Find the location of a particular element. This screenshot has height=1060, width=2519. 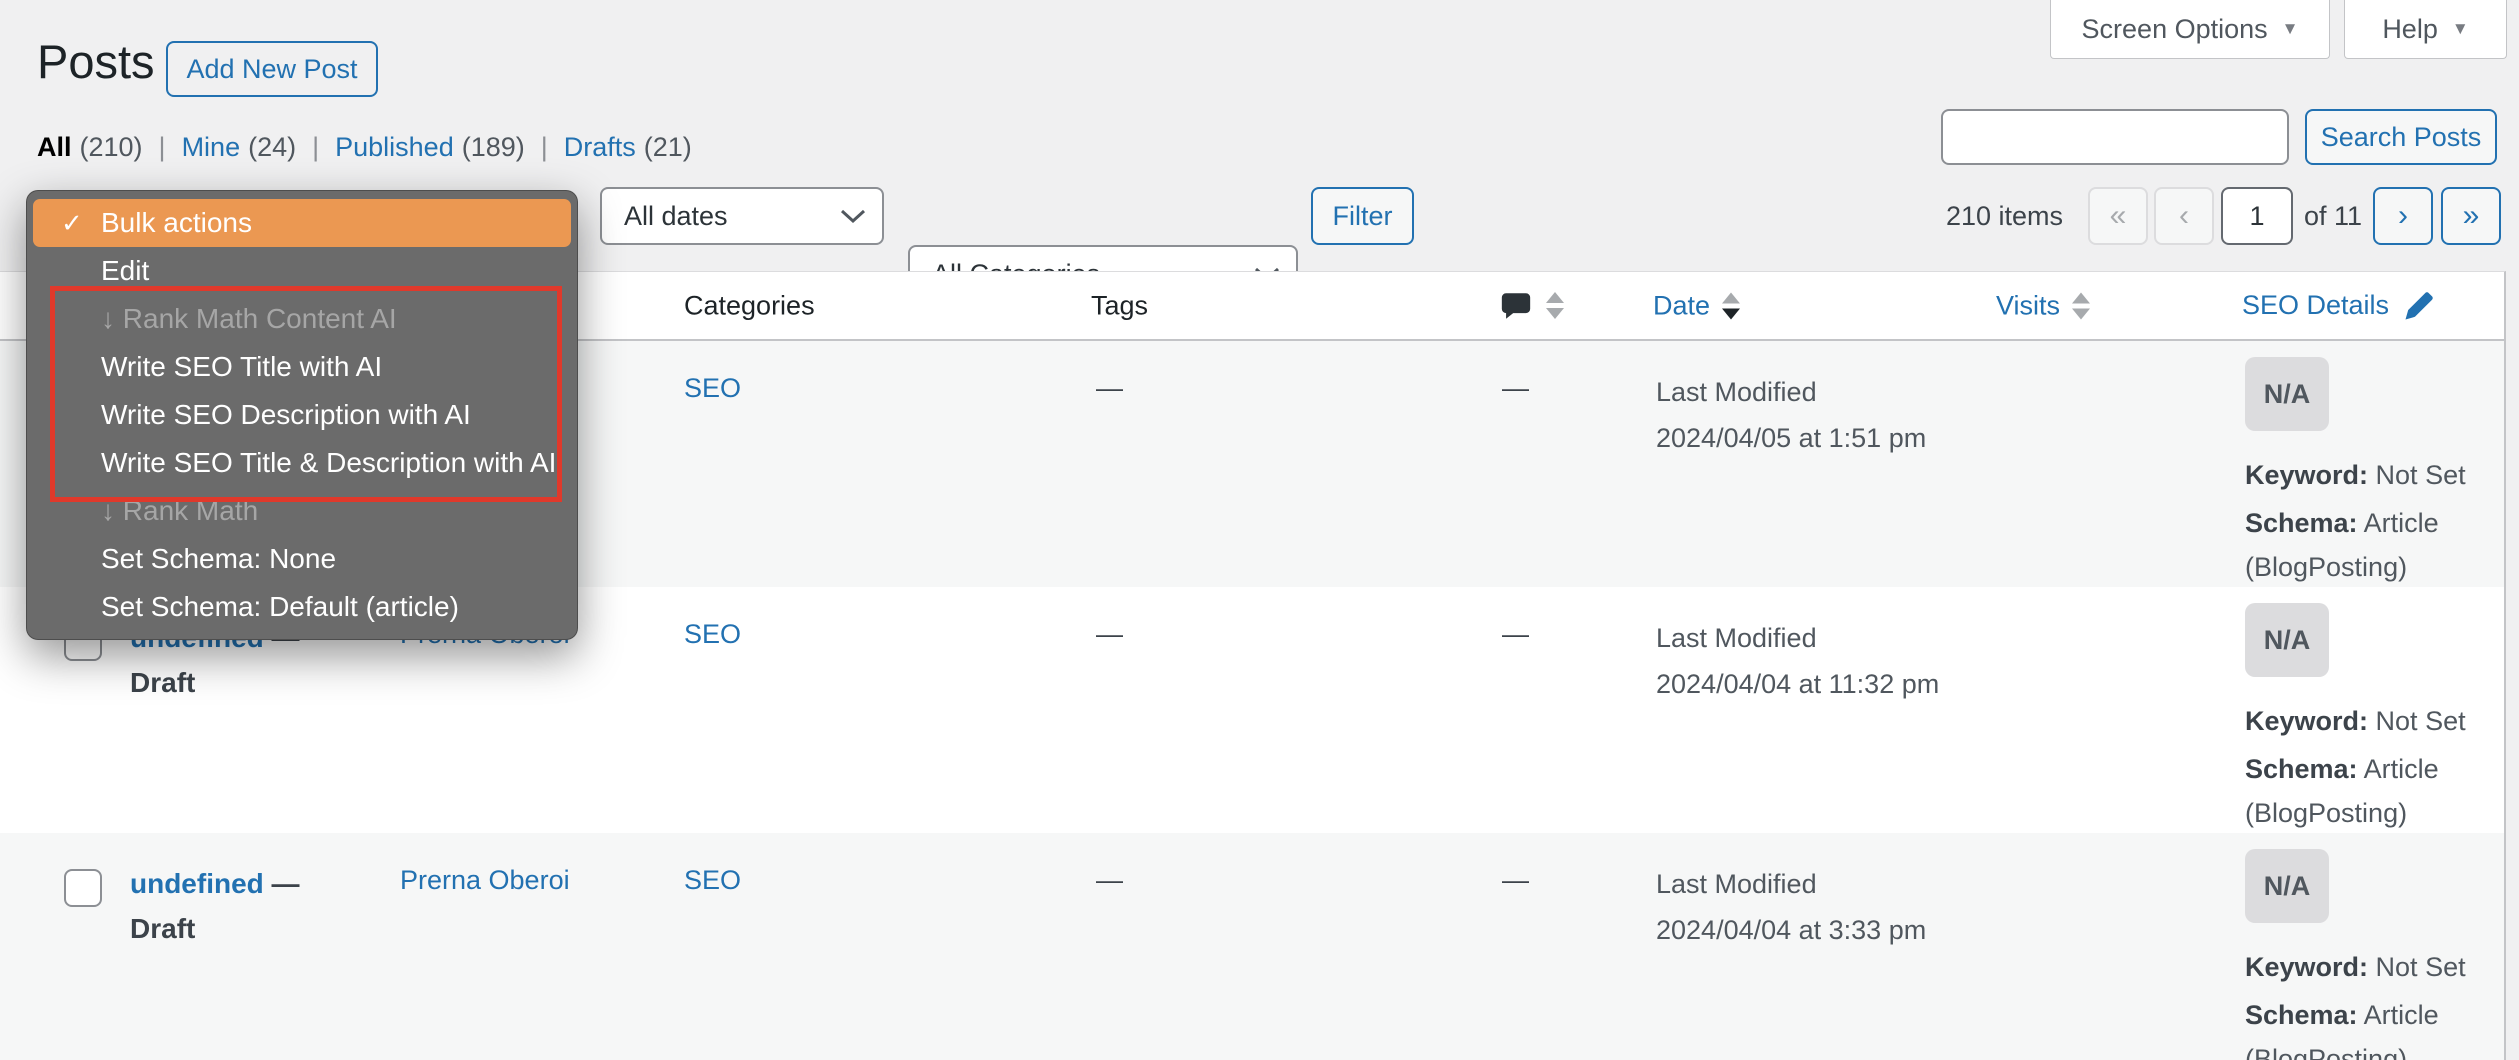

view-all-label: All is located at coordinates (54, 147).